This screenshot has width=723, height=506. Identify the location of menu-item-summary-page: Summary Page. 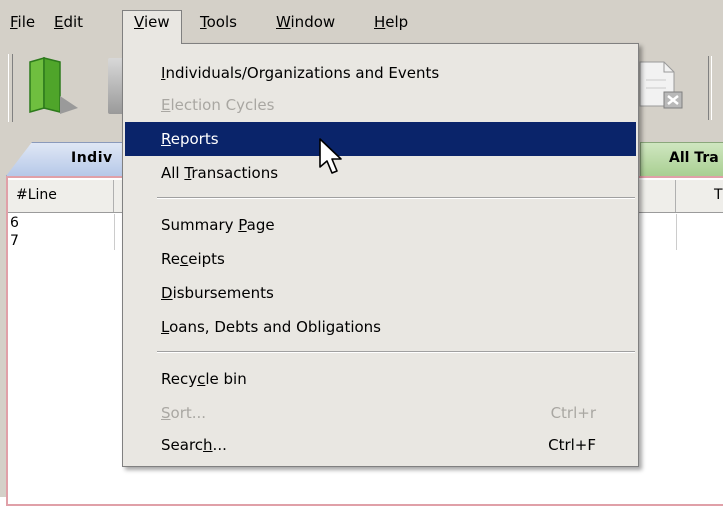
(380, 225).